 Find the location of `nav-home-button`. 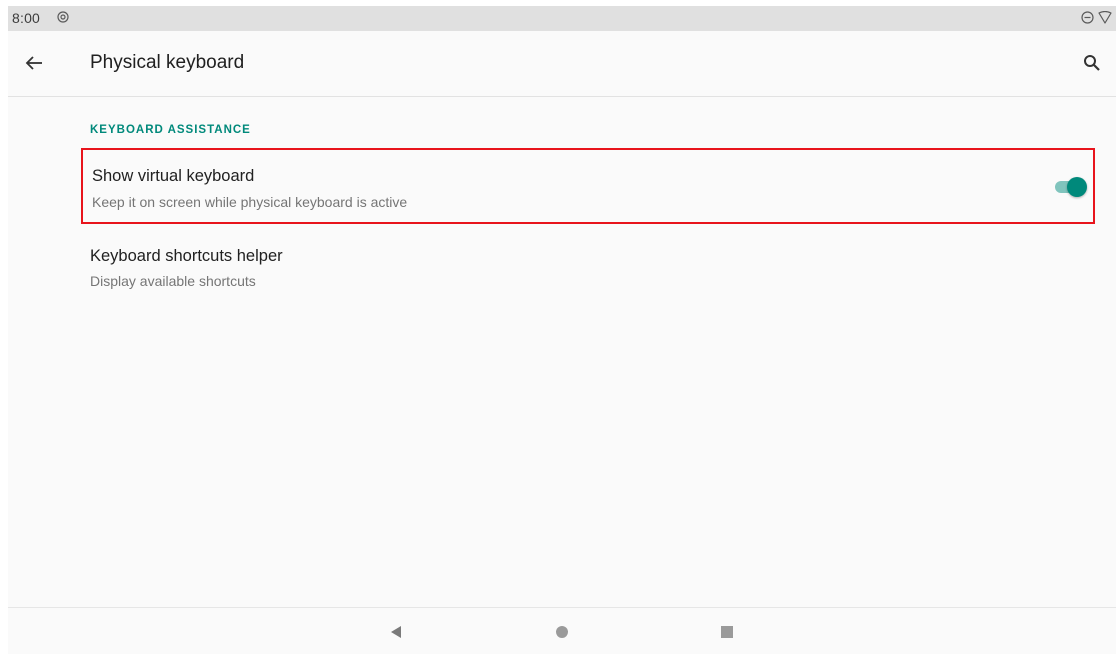

nav-home-button is located at coordinates (562, 632).